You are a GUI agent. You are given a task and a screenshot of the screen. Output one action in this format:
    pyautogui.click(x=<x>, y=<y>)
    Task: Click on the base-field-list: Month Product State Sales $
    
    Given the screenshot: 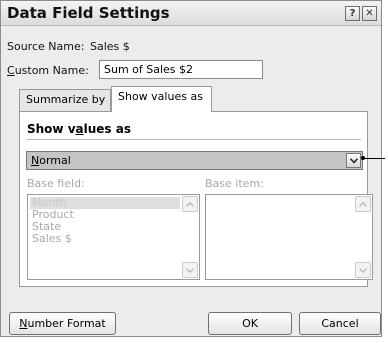 What is the action you would take?
    pyautogui.click(x=113, y=237)
    